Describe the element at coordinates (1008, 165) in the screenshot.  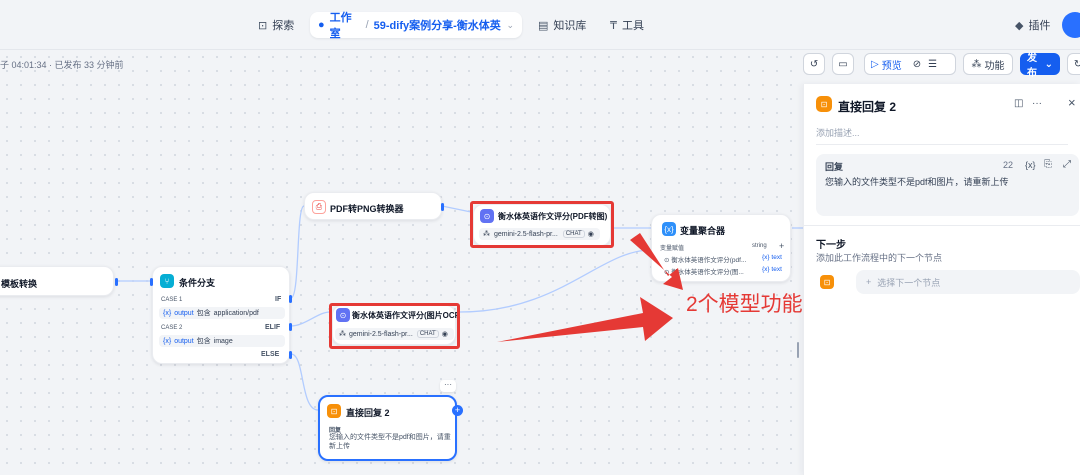
I see `char-count: 22` at that location.